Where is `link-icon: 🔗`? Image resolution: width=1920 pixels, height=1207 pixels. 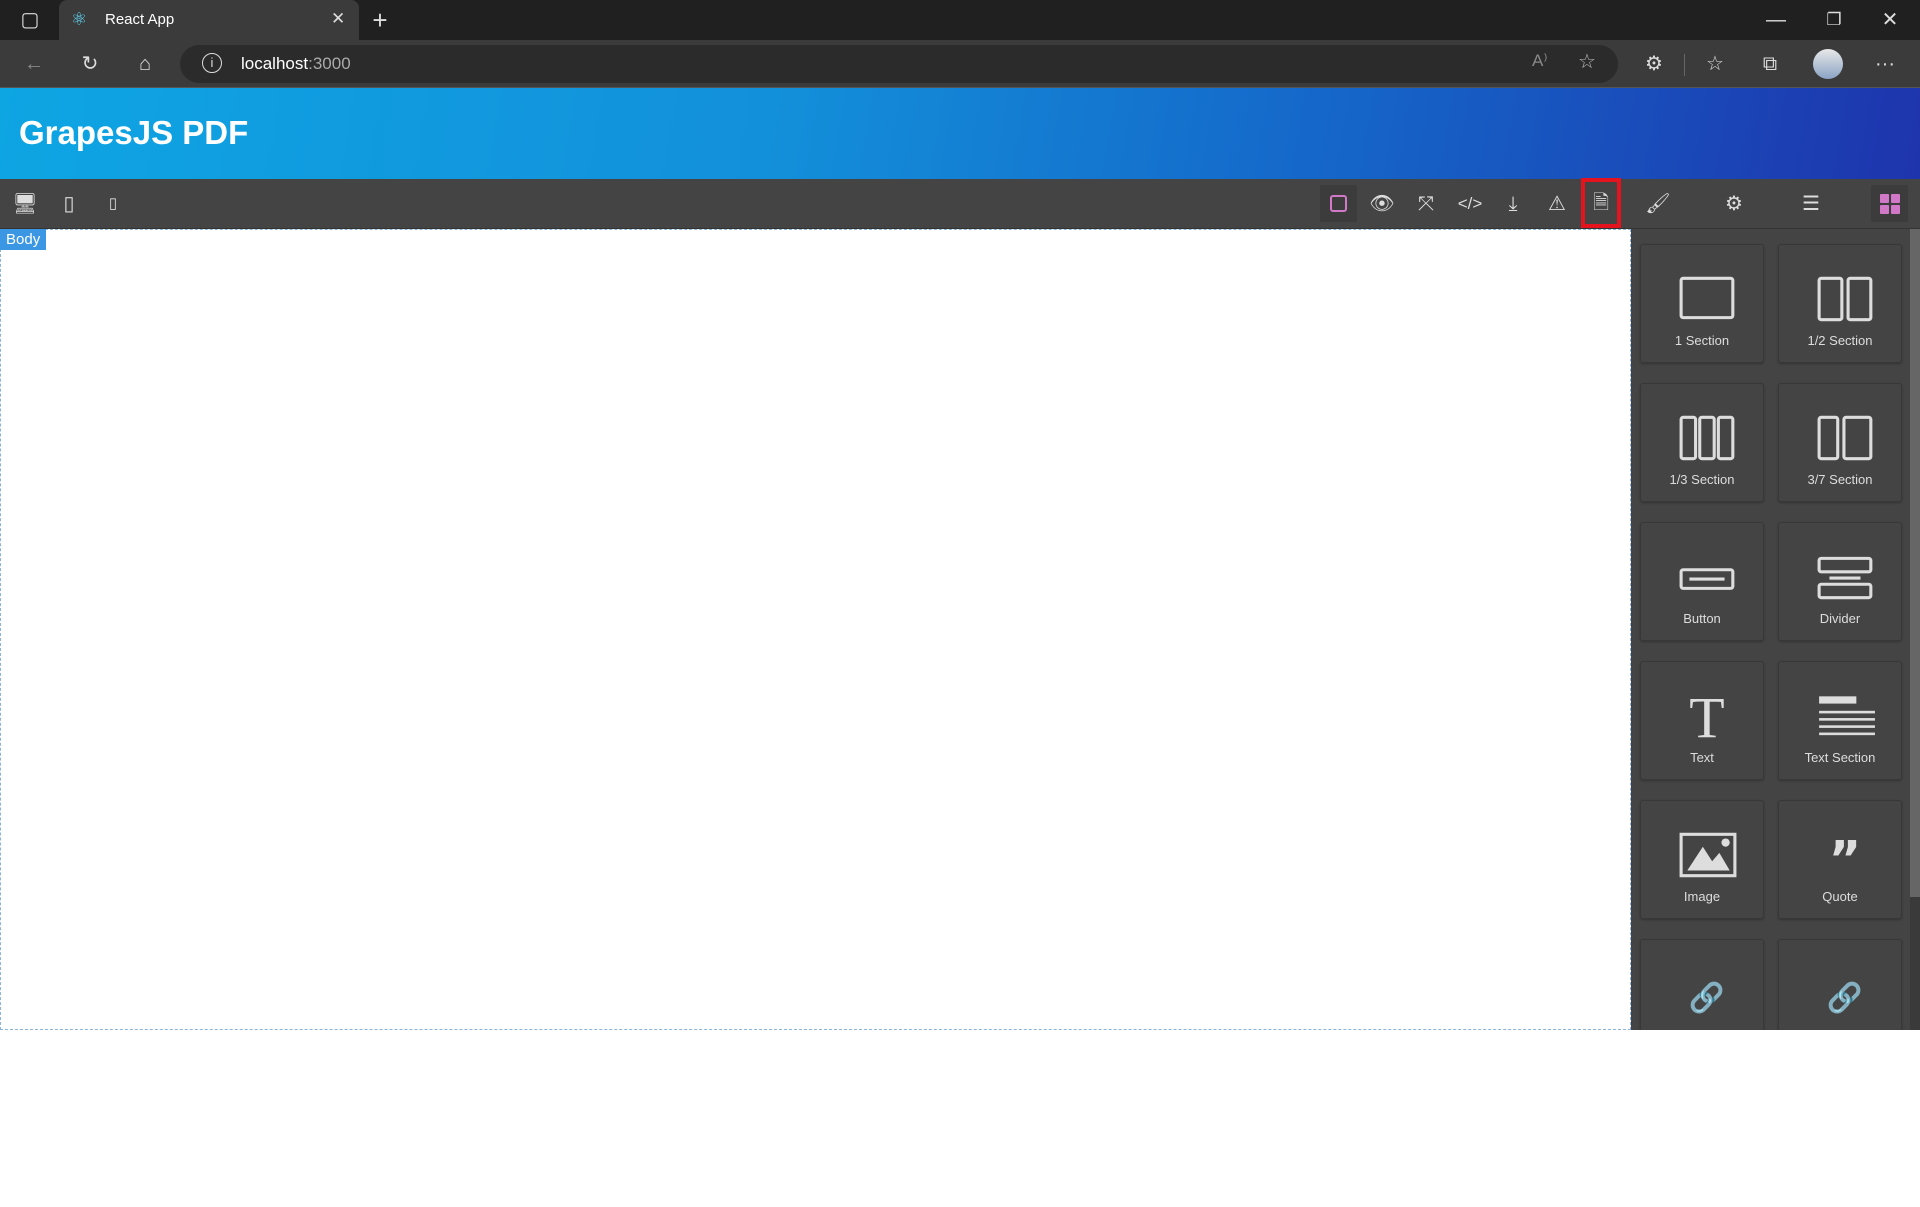
link-icon: 🔗 is located at coordinates (1707, 997).